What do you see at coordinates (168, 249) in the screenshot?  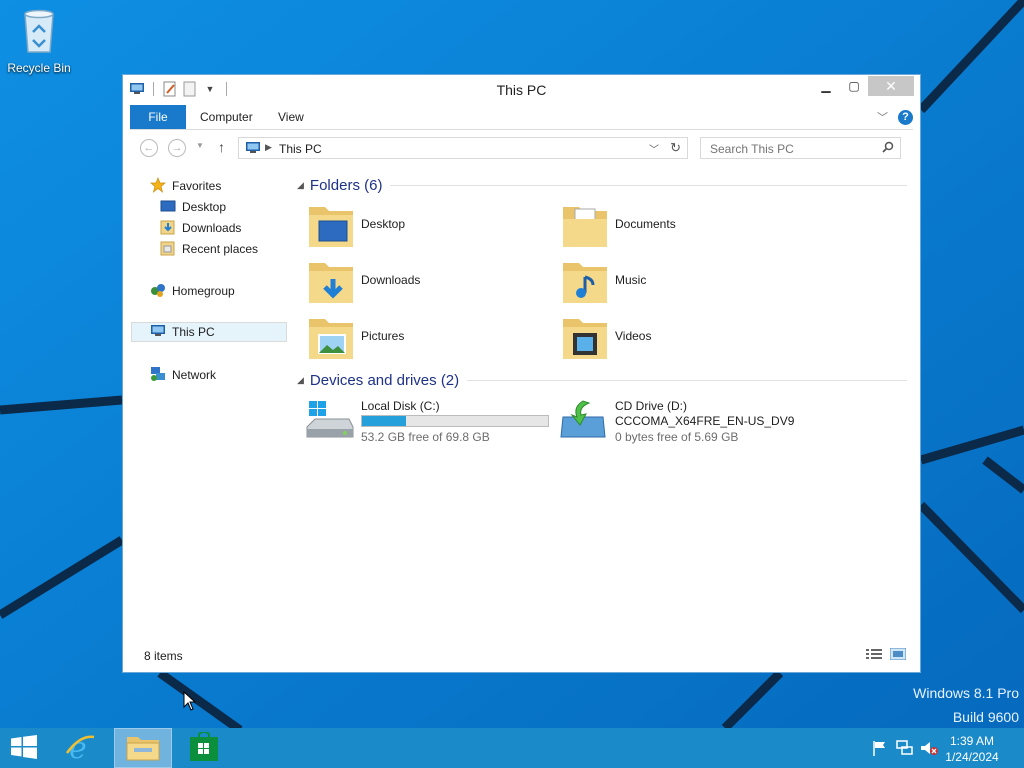 I see `recent-places-icon` at bounding box center [168, 249].